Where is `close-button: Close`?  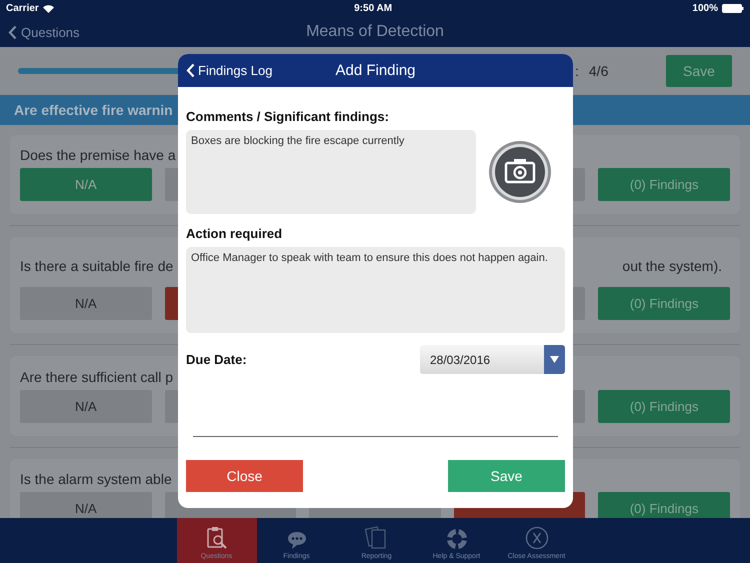 close-button: Close is located at coordinates (244, 476).